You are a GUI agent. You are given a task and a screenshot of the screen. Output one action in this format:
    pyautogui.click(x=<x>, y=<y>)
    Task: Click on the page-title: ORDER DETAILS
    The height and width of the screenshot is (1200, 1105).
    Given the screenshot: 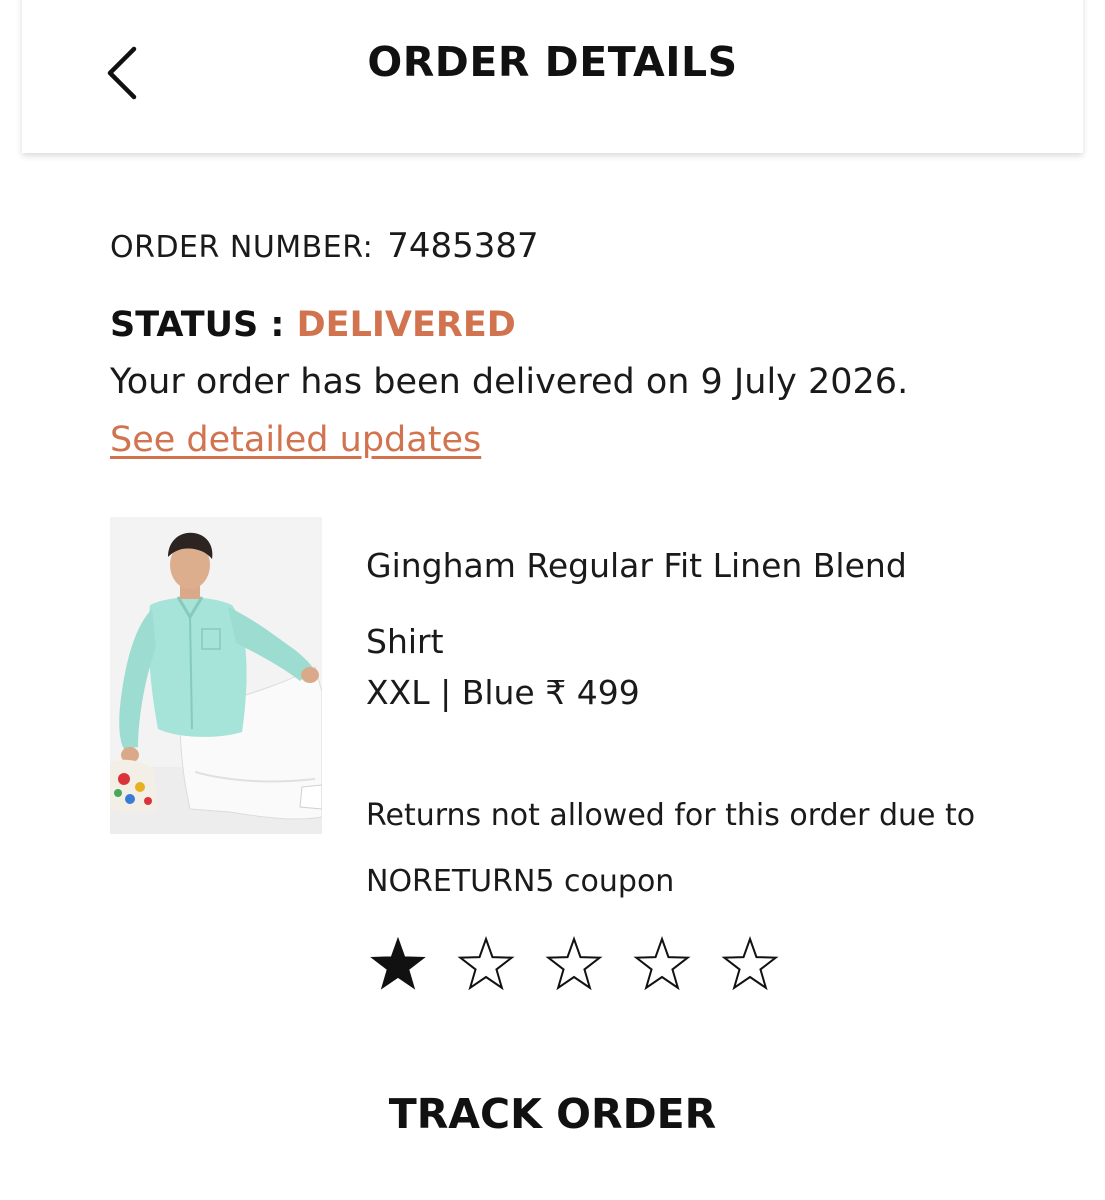 What is the action you would take?
    pyautogui.click(x=552, y=62)
    